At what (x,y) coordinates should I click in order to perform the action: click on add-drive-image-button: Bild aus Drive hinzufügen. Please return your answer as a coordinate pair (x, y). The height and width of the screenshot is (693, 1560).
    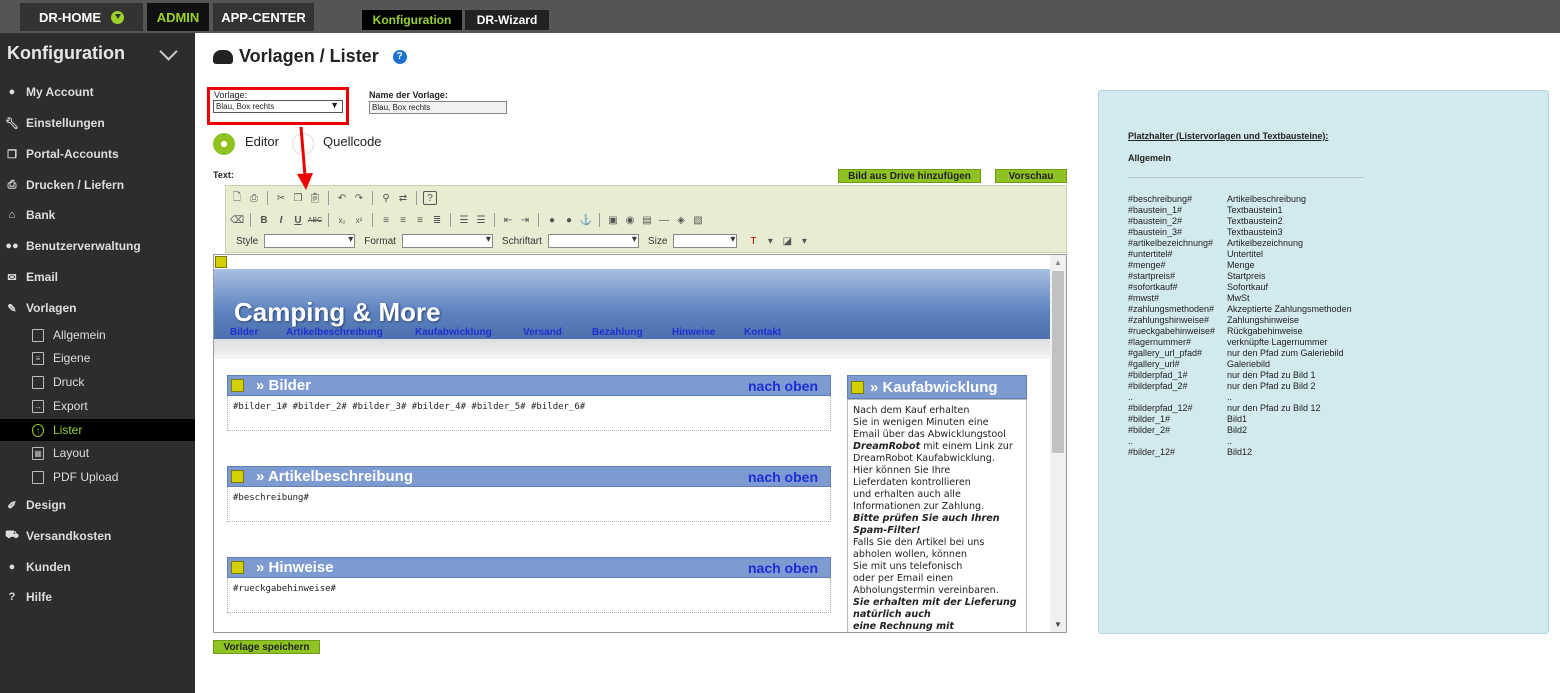
    Looking at the image, I should click on (909, 176).